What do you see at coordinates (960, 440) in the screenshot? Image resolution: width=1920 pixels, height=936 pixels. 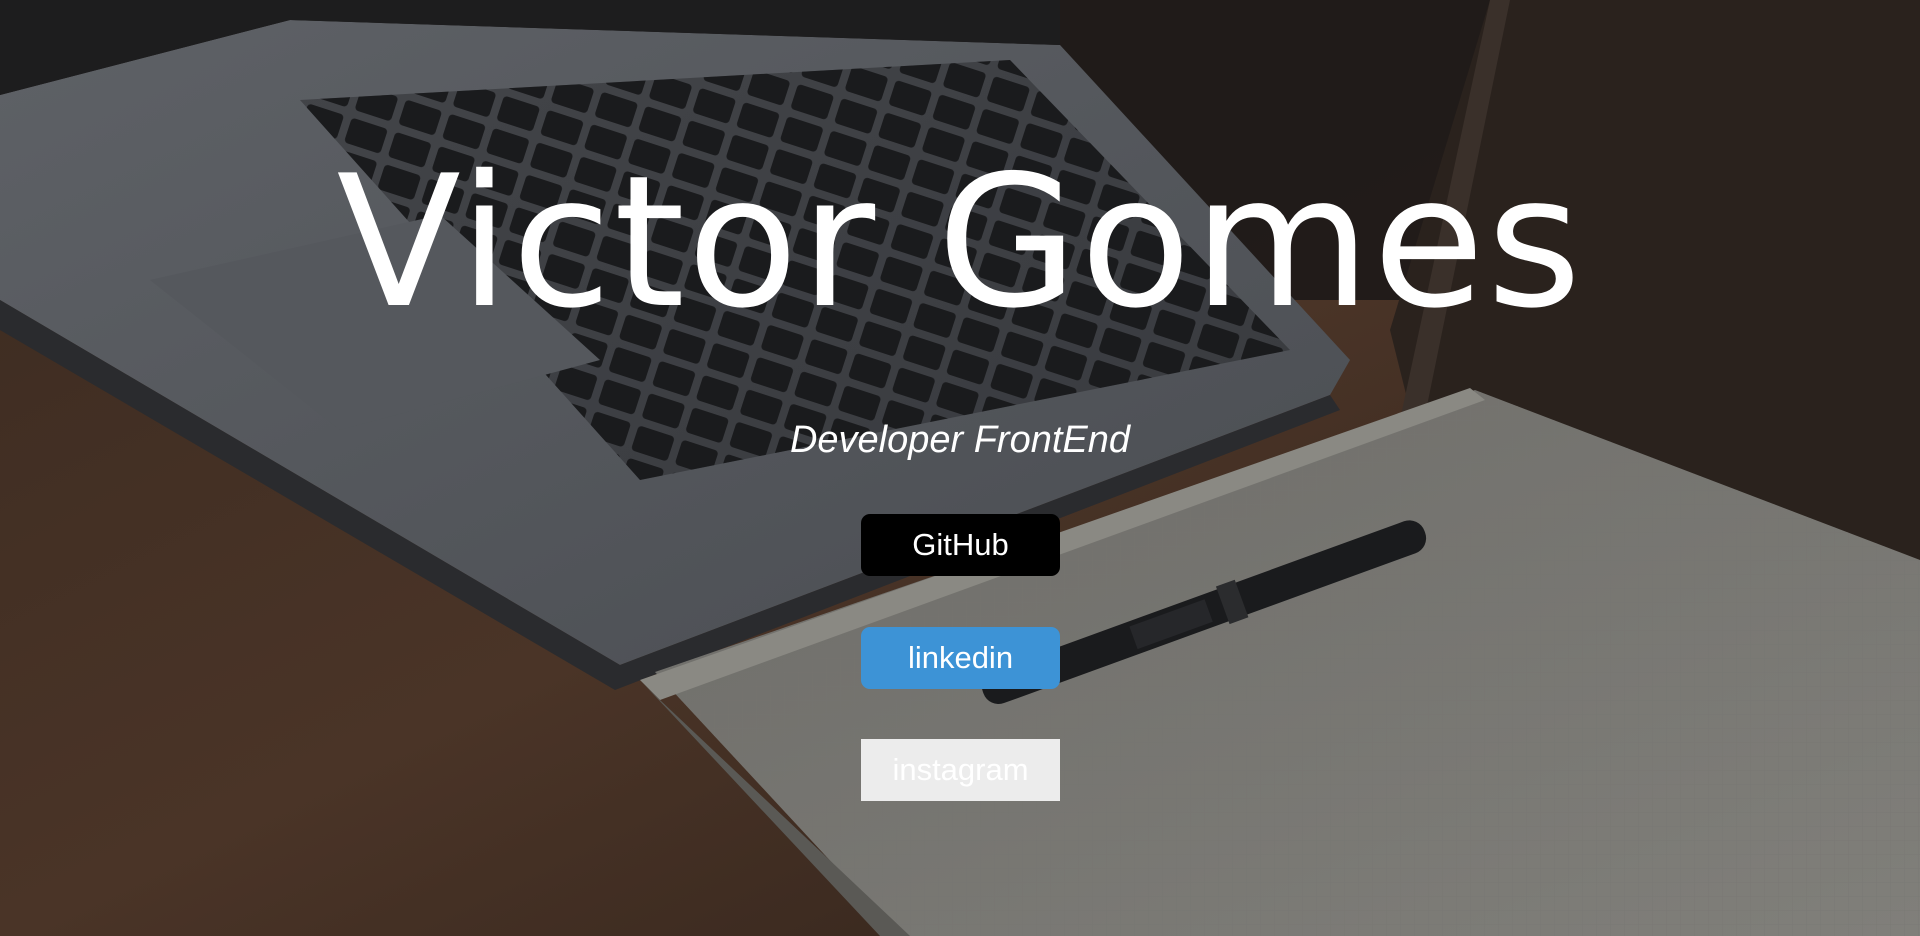 I see `role-subtitle: Developer FrontEnd` at bounding box center [960, 440].